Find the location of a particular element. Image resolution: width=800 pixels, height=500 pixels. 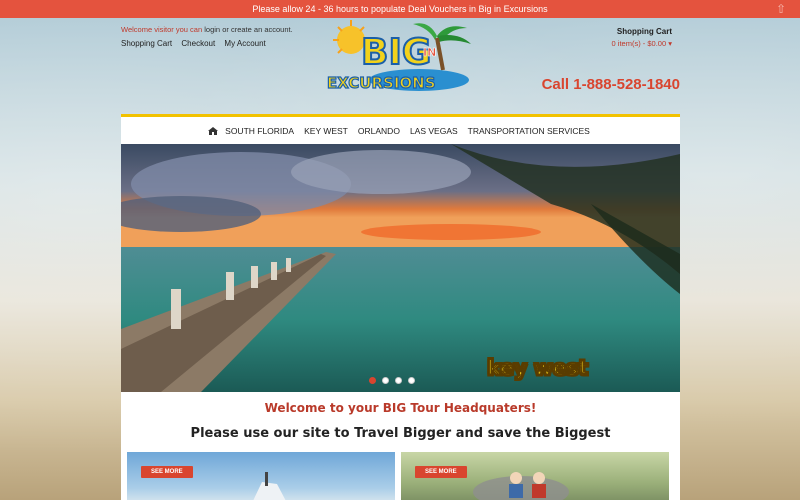

home-icon is located at coordinates (213, 131).